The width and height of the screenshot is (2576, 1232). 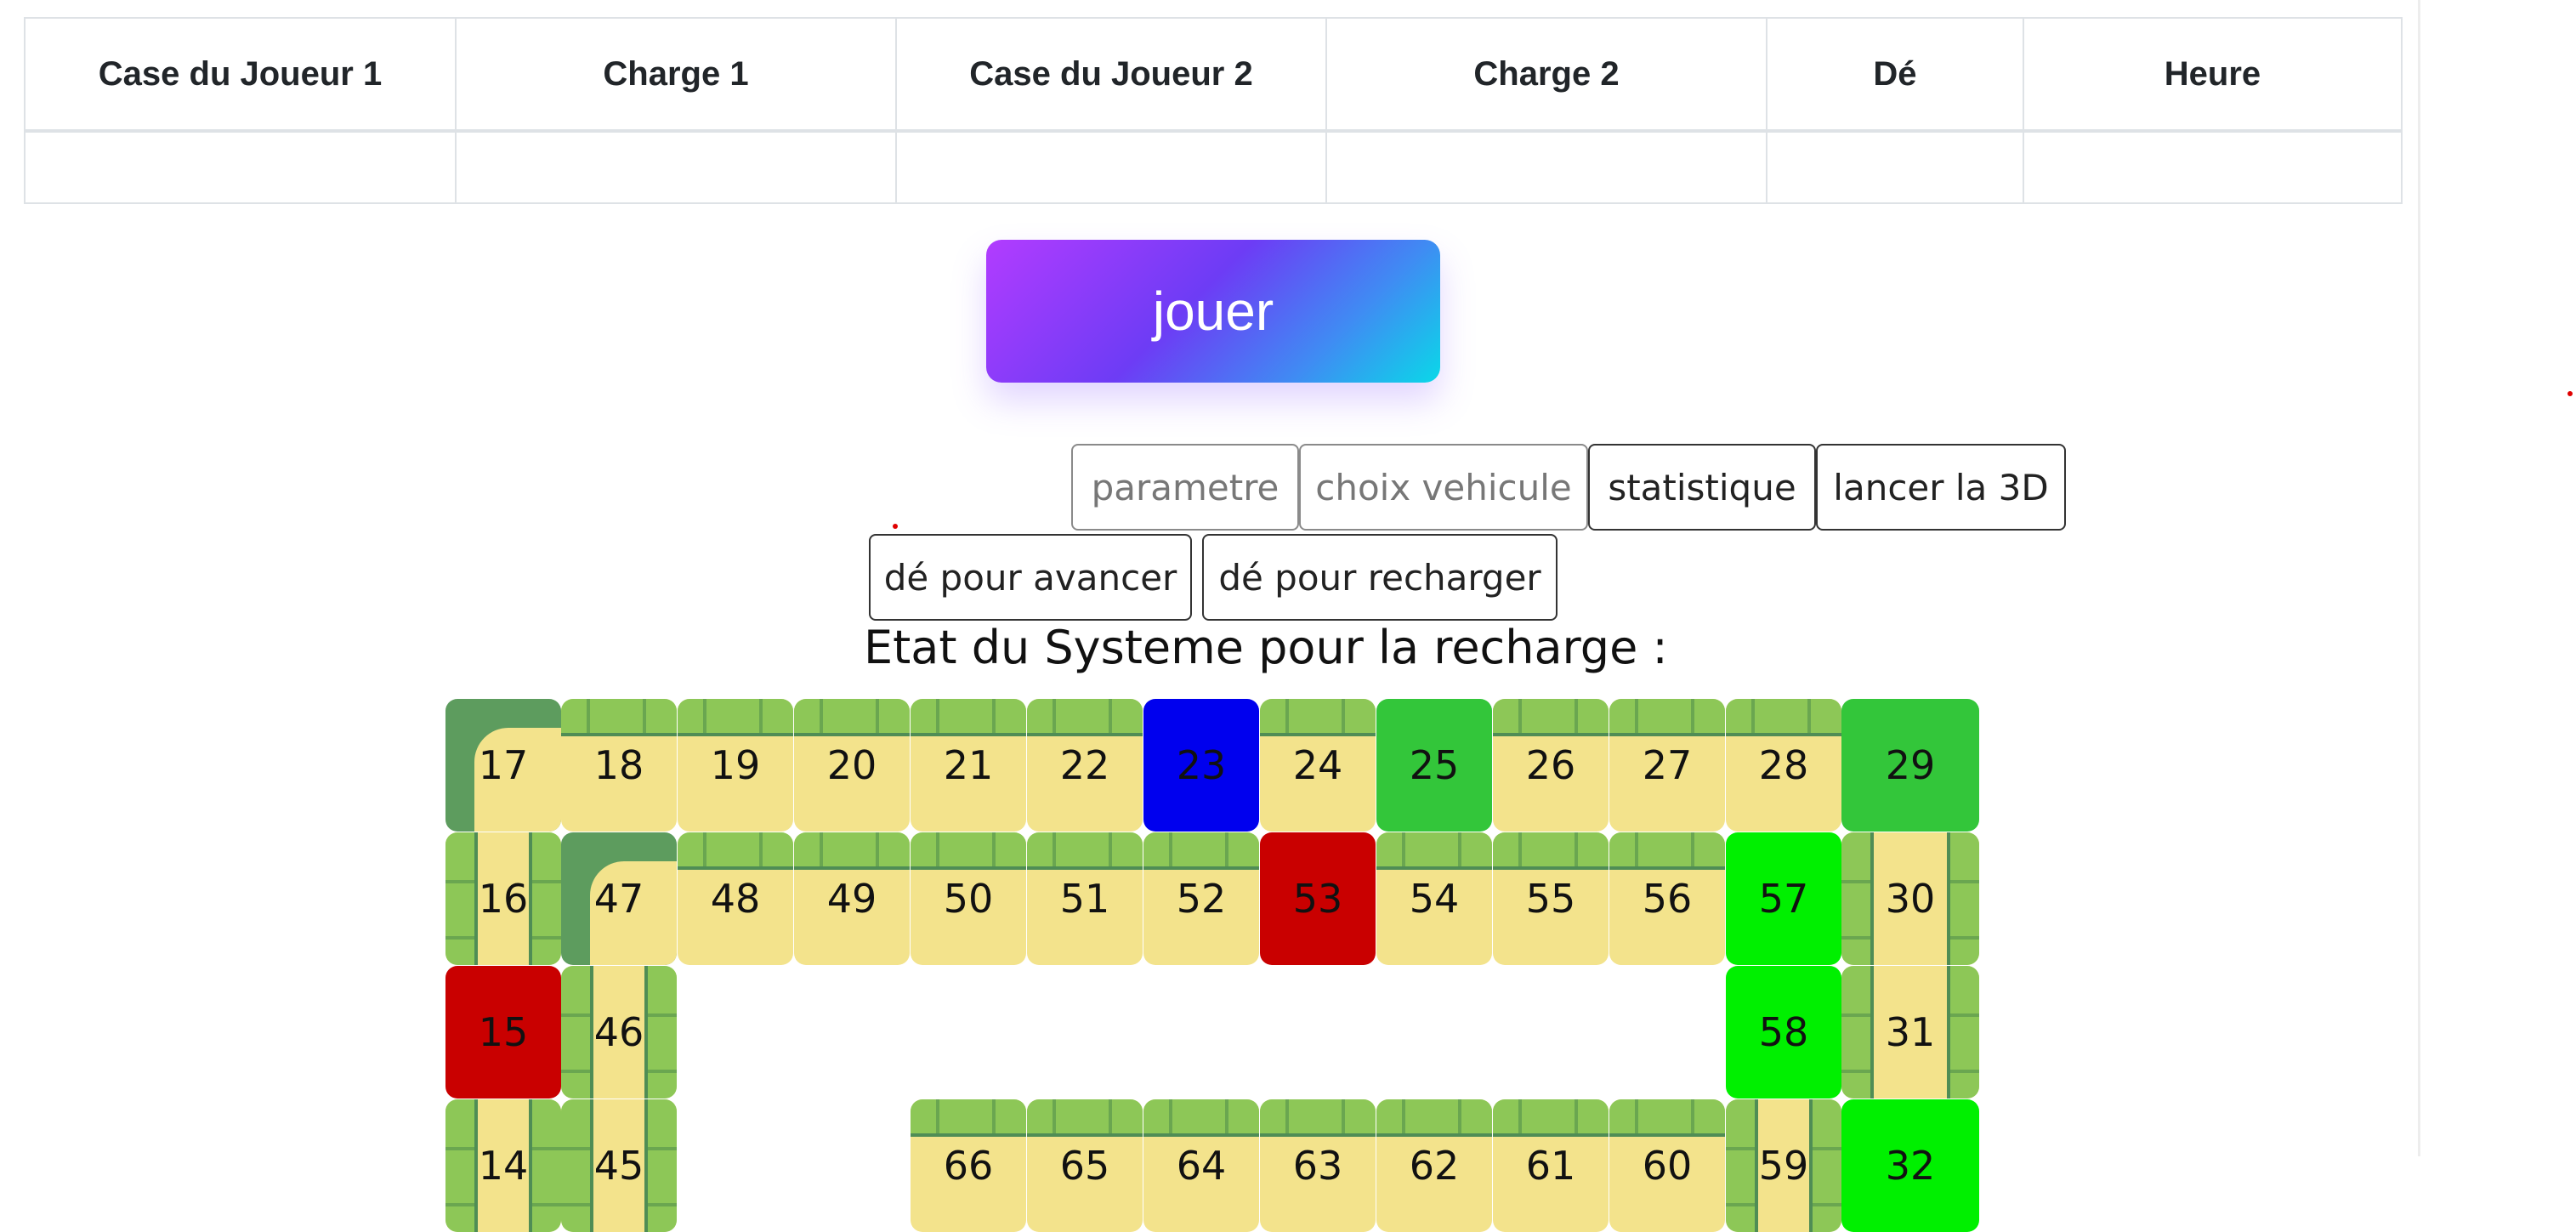 I want to click on board-cell-number: 24, so click(x=1317, y=765).